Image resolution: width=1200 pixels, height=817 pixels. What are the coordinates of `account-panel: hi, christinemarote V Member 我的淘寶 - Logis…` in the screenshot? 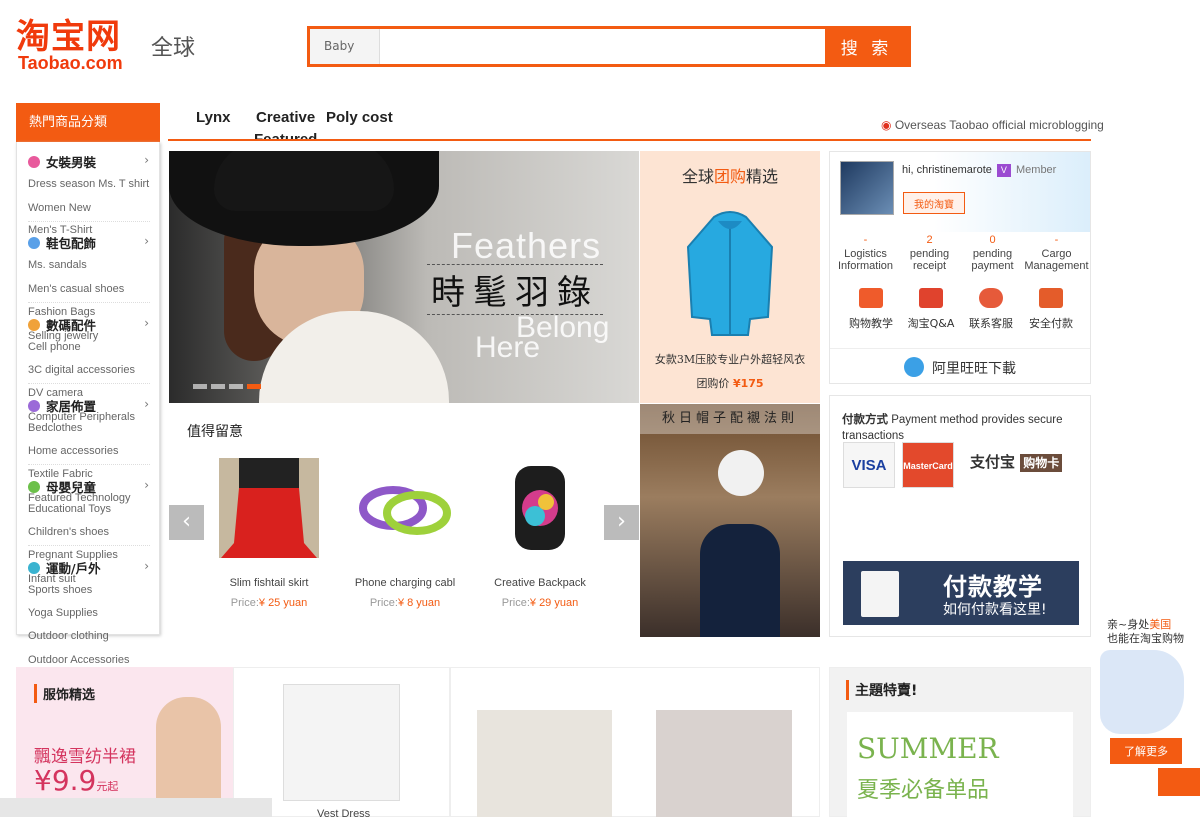 It's located at (960, 267).